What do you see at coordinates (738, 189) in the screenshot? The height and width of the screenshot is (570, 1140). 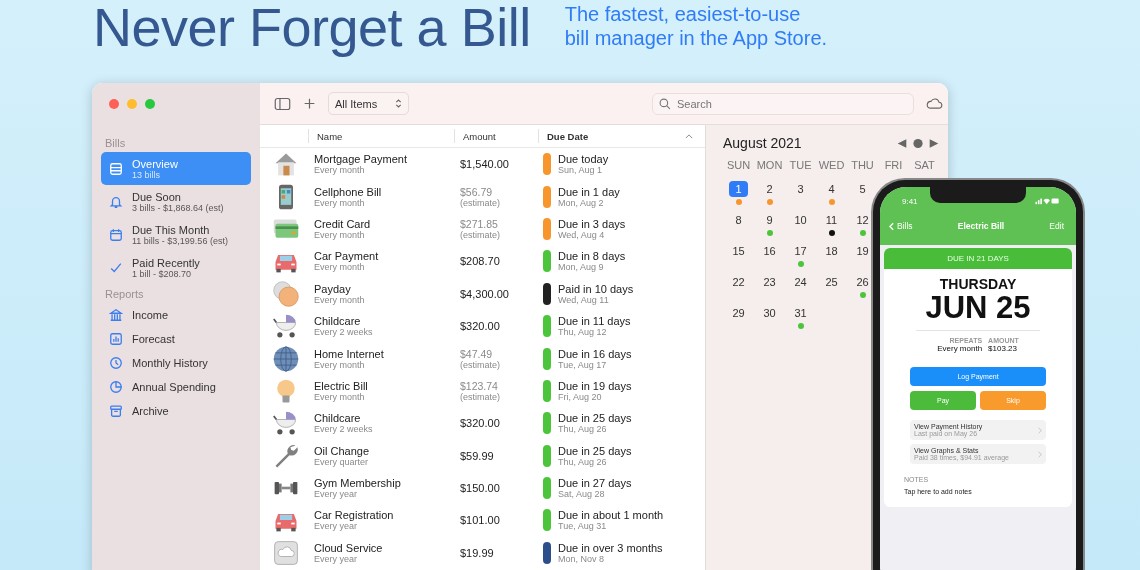 I see `calendar-day: 1` at bounding box center [738, 189].